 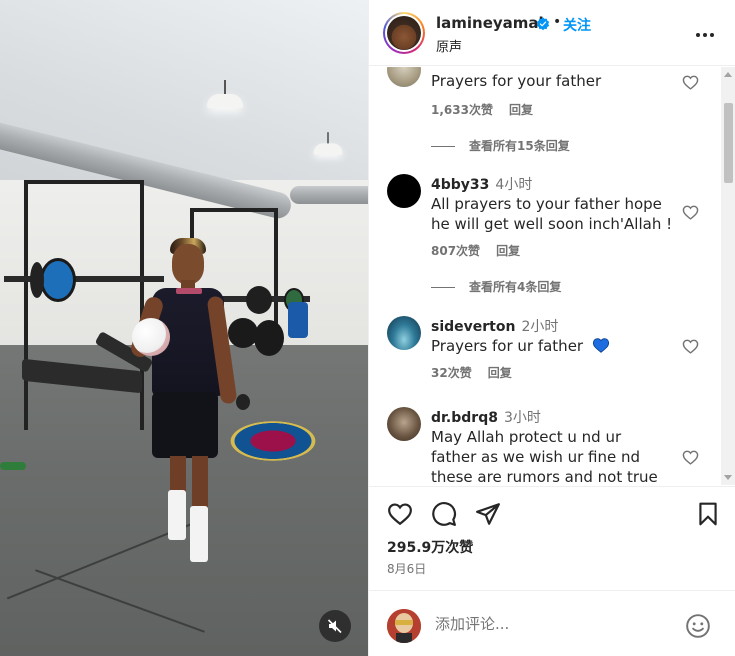 I want to click on blue-heart-emoji, so click(x=600, y=345).